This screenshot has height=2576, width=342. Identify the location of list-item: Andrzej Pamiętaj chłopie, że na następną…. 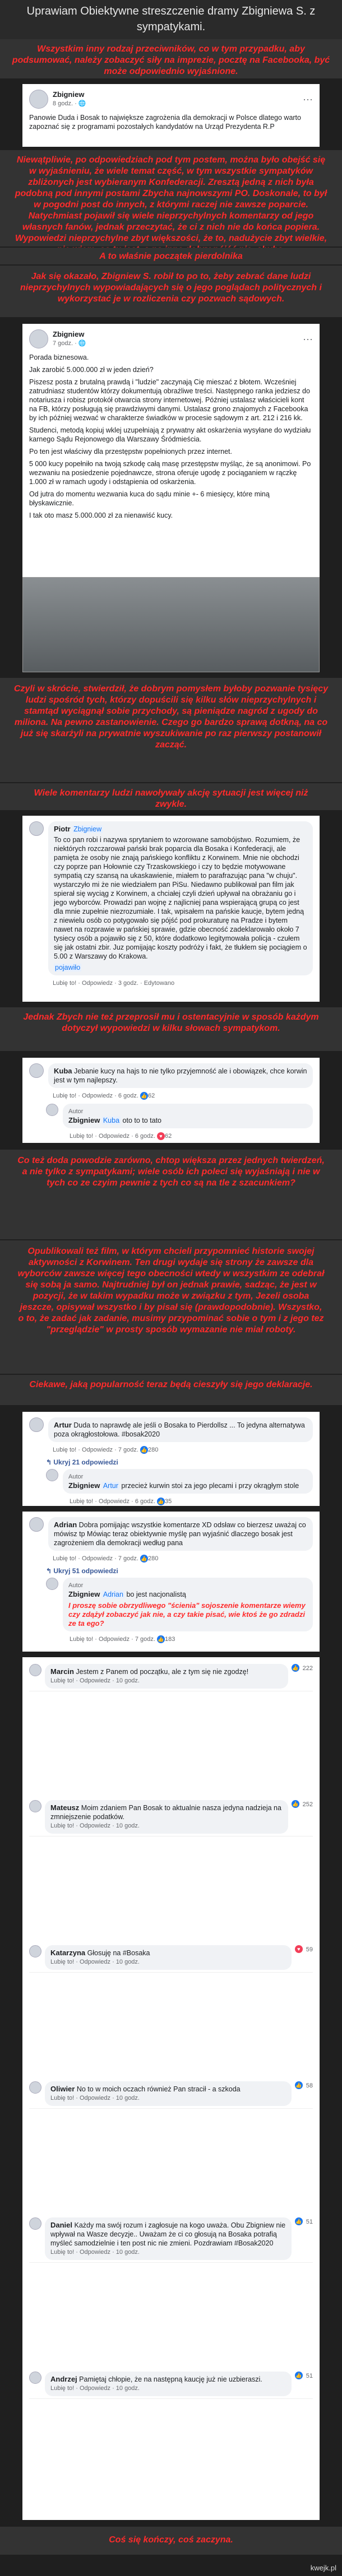
(171, 2384).